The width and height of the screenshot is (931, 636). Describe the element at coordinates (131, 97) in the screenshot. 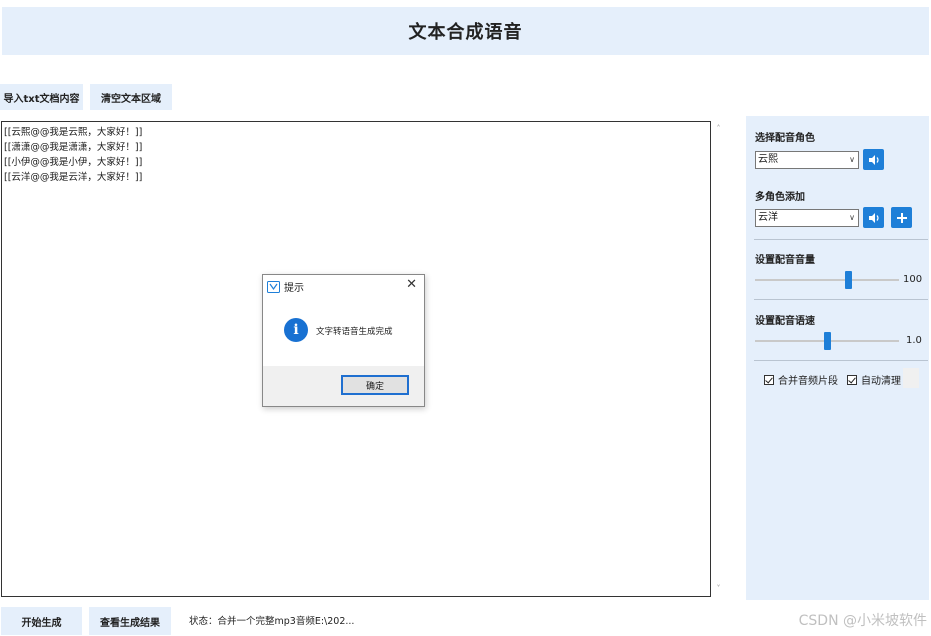

I see `clear-text-button: 清空文本区域` at that location.